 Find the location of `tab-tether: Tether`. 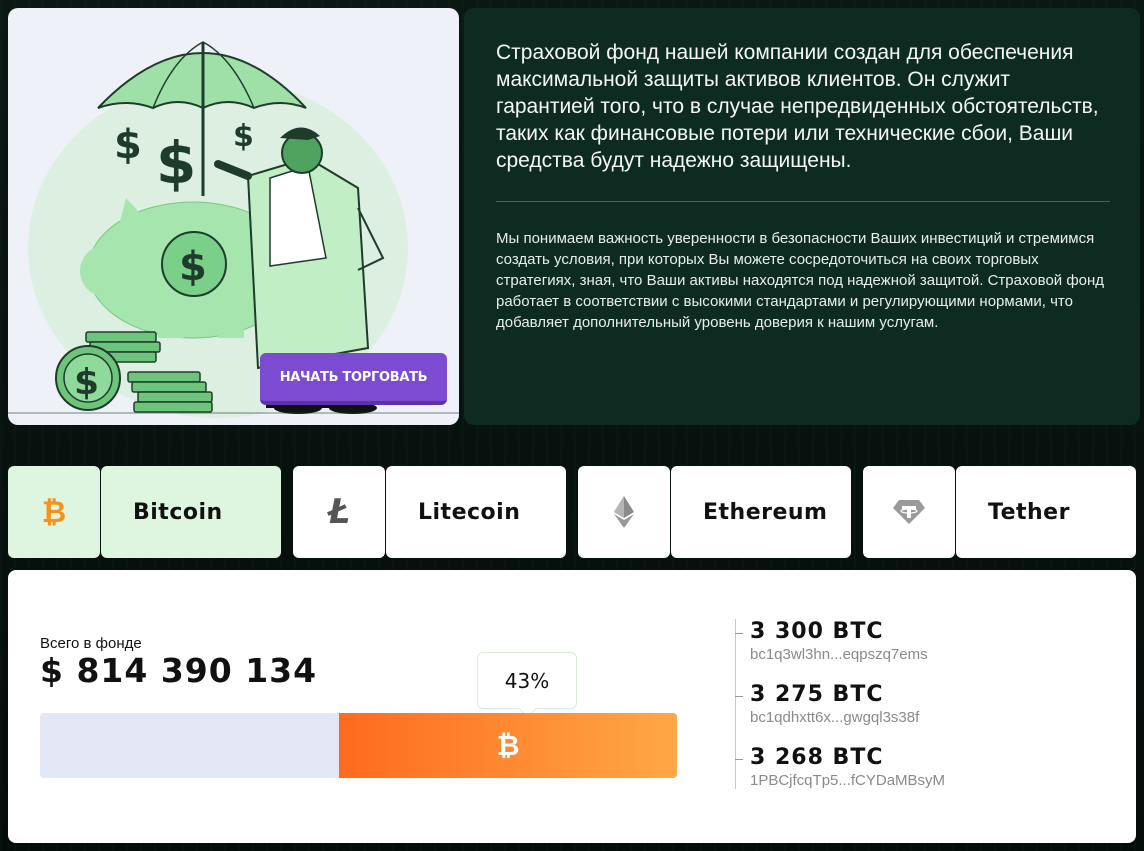

tab-tether: Tether is located at coordinates (1046, 512).